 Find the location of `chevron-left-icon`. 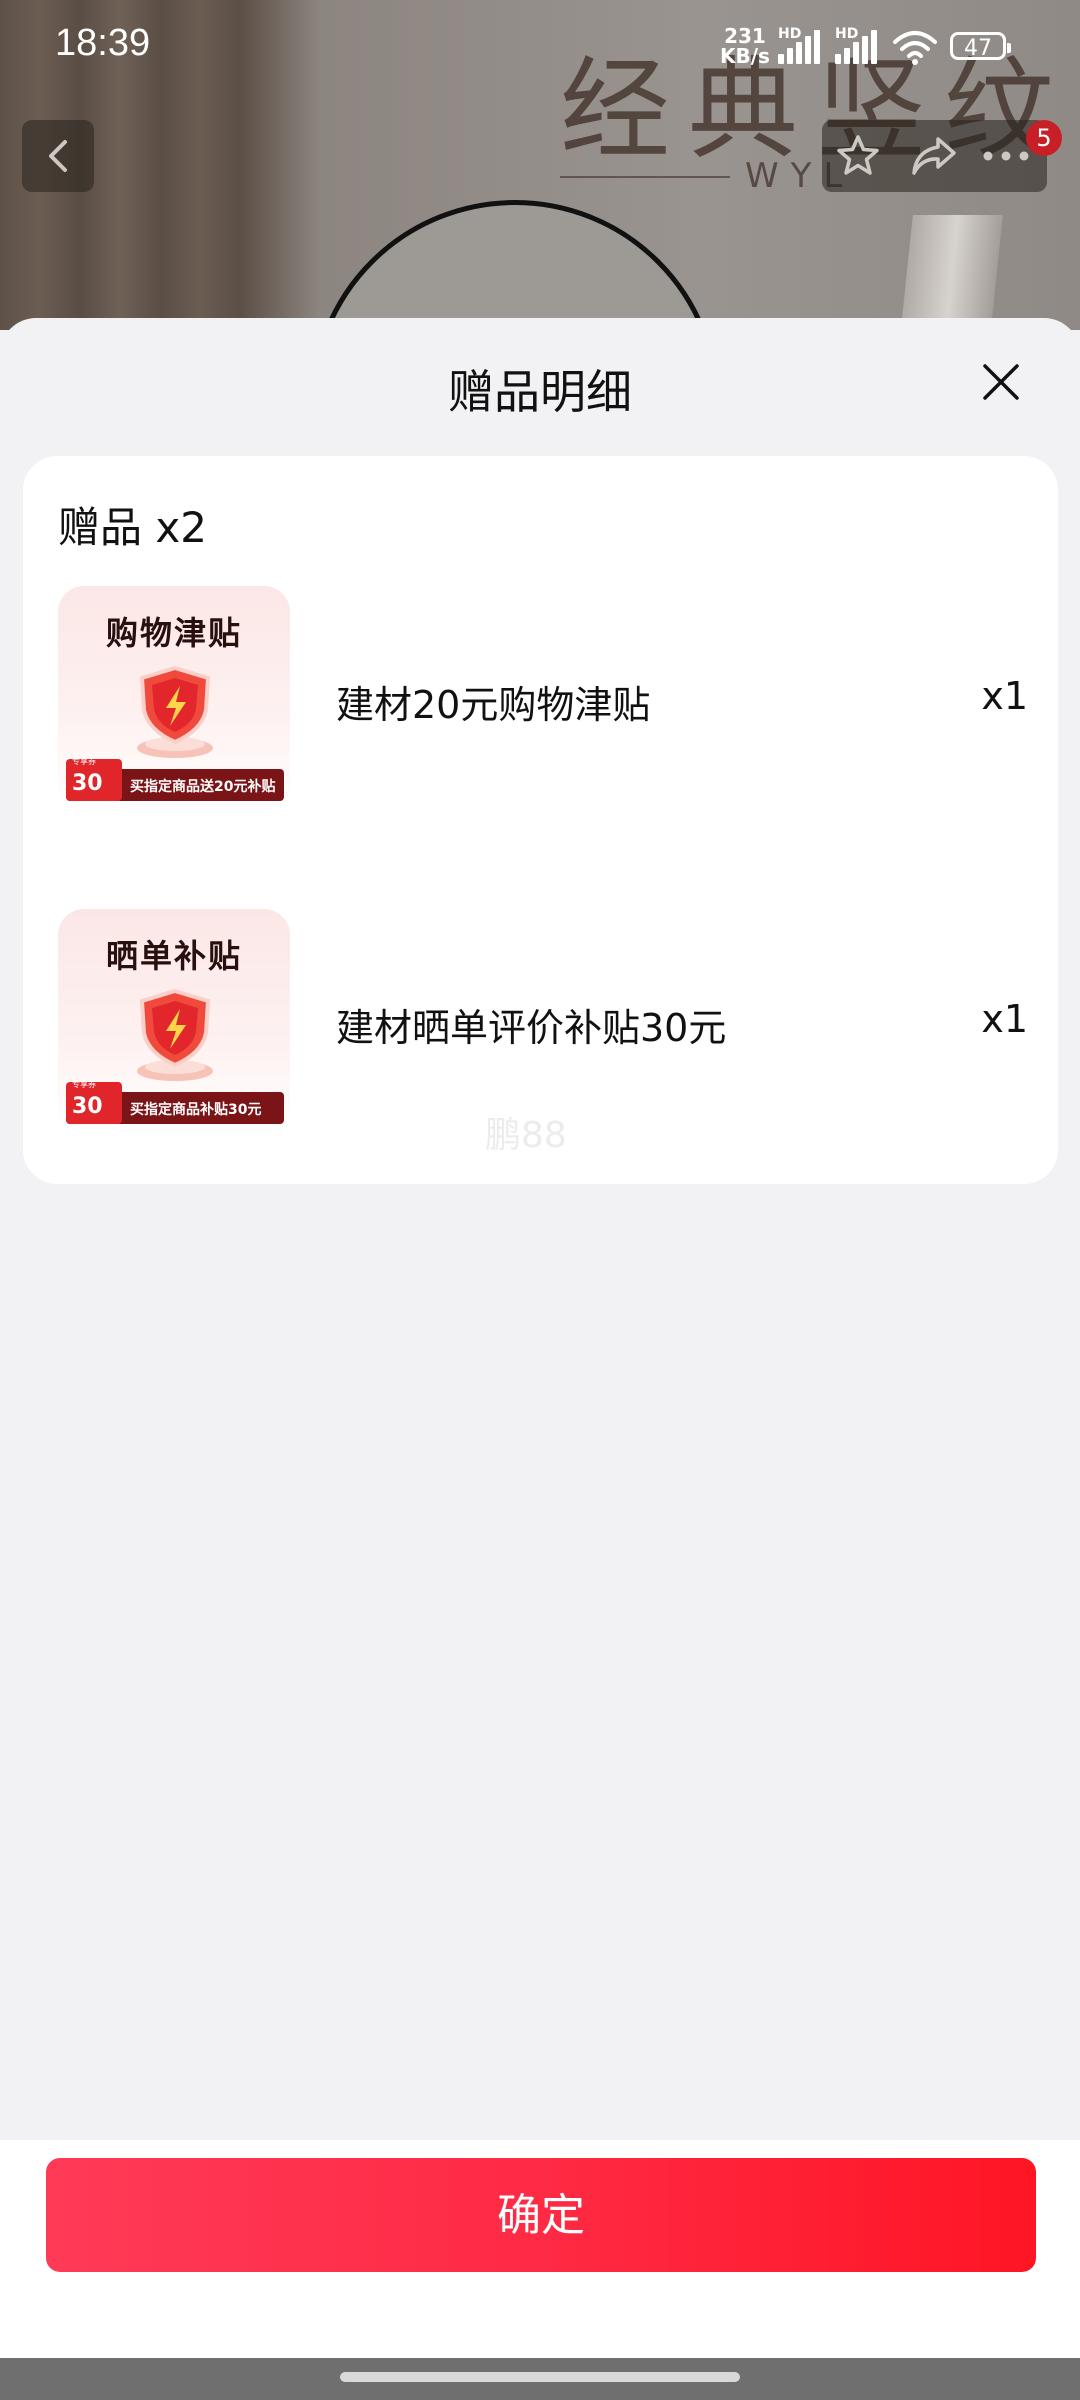

chevron-left-icon is located at coordinates (58, 156).